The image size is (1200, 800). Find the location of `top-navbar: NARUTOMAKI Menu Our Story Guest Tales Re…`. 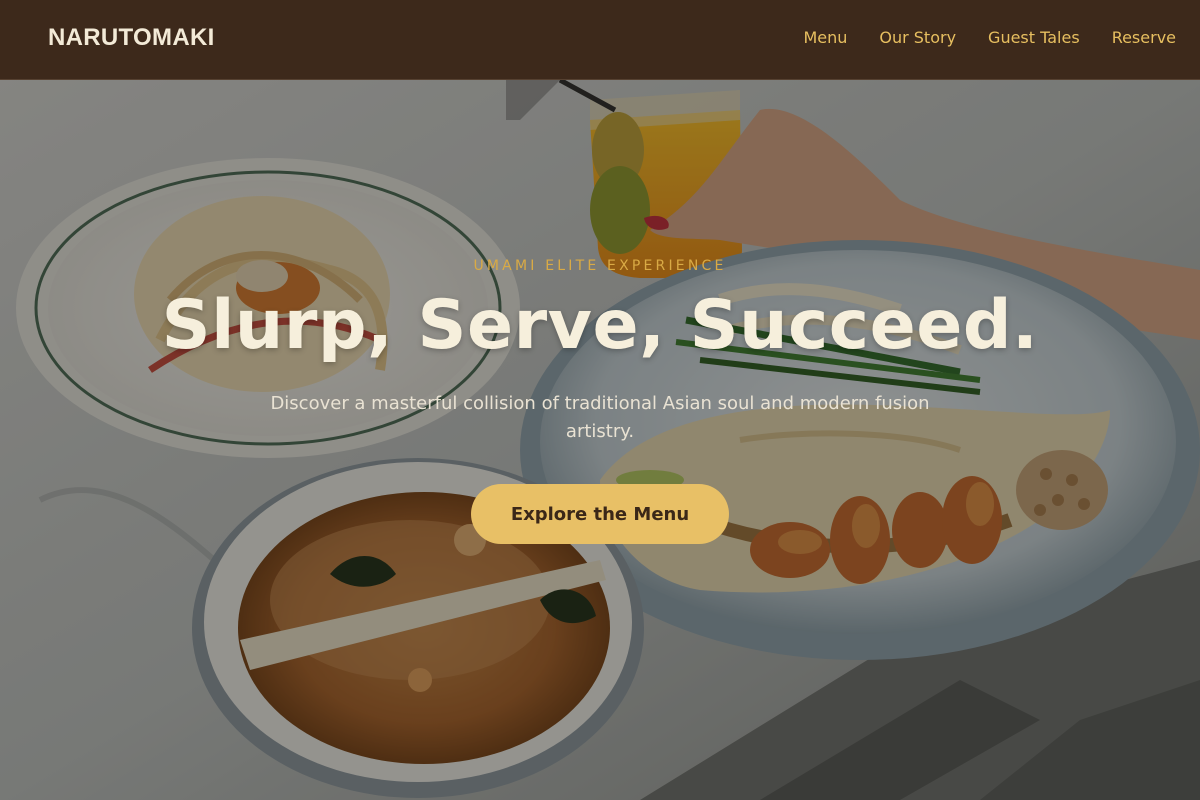

top-navbar: NARUTOMAKI Menu Our Story Guest Tales Re… is located at coordinates (600, 40).